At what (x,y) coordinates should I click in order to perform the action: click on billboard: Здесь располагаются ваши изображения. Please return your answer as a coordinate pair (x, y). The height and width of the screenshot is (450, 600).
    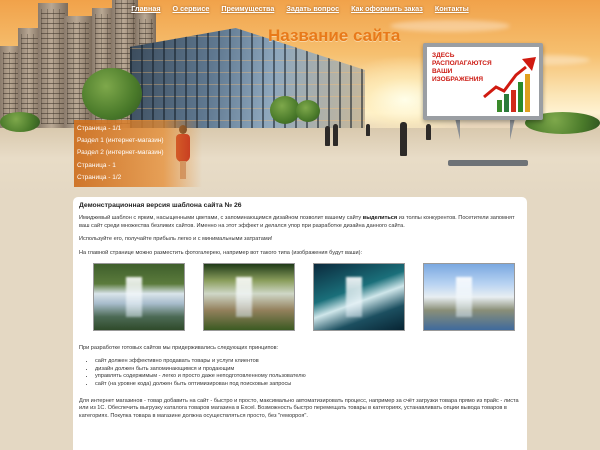
    Looking at the image, I should click on (483, 81).